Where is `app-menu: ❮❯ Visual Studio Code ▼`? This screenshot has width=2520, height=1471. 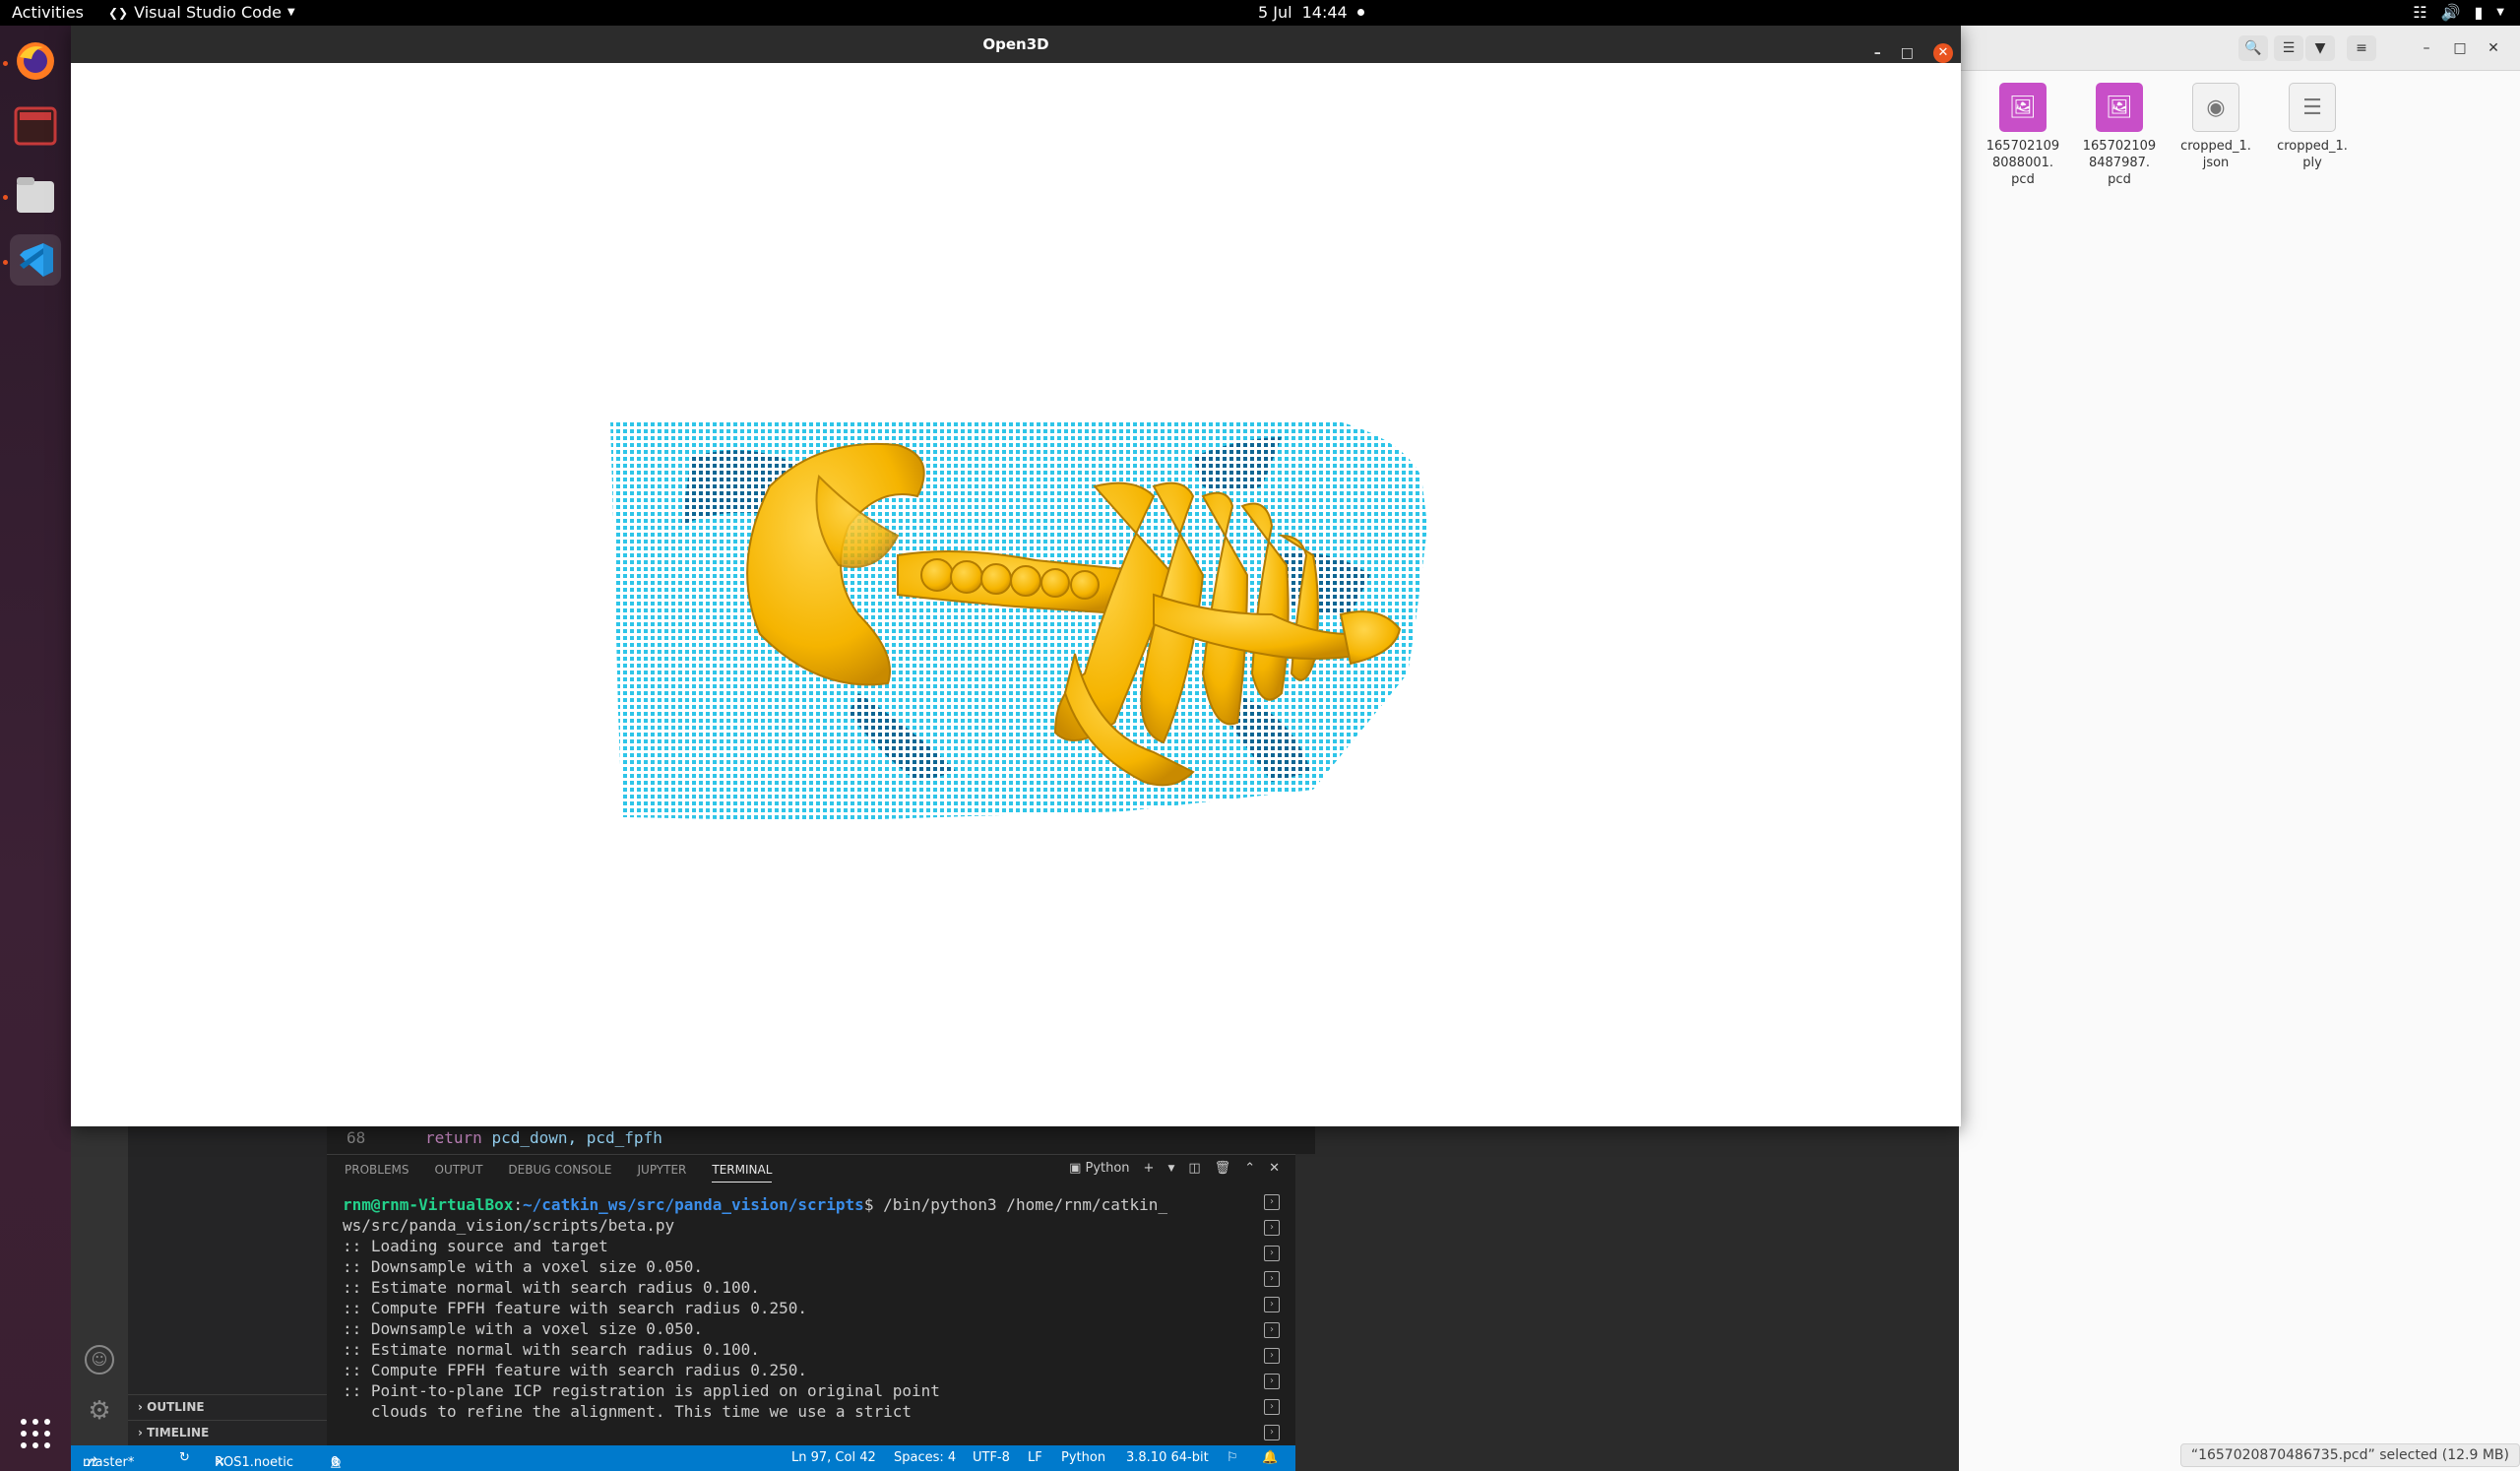
app-menu: ❮❯ Visual Studio Code ▼ is located at coordinates (201, 12).